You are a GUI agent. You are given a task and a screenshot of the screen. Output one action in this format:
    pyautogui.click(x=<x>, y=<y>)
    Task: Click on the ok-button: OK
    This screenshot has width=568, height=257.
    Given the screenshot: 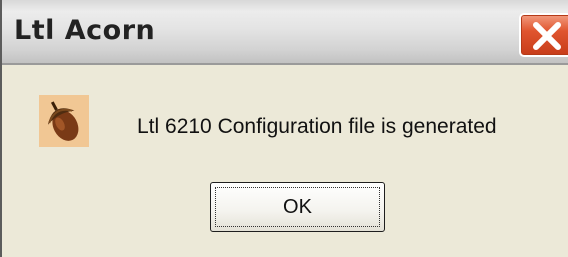 What is the action you would take?
    pyautogui.click(x=297, y=207)
    